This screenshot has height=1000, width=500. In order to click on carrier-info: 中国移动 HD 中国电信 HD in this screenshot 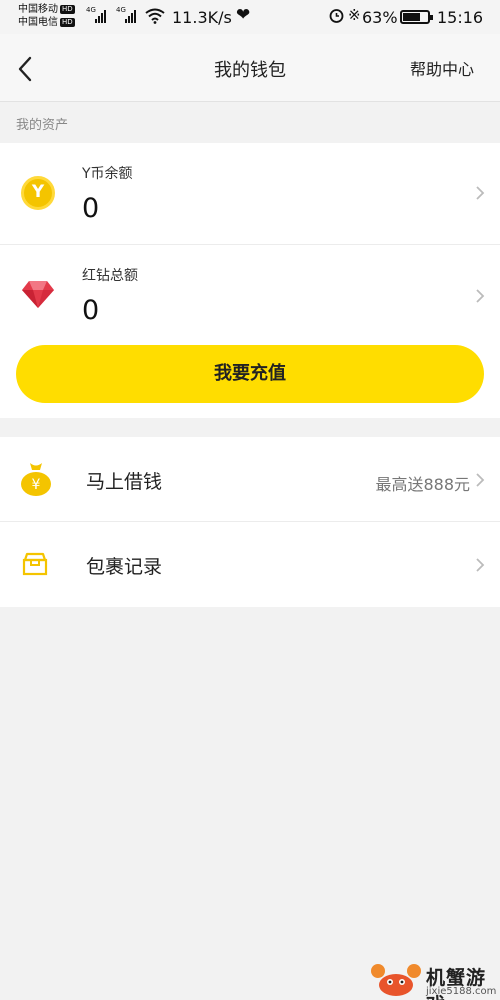, I will do `click(46, 16)`.